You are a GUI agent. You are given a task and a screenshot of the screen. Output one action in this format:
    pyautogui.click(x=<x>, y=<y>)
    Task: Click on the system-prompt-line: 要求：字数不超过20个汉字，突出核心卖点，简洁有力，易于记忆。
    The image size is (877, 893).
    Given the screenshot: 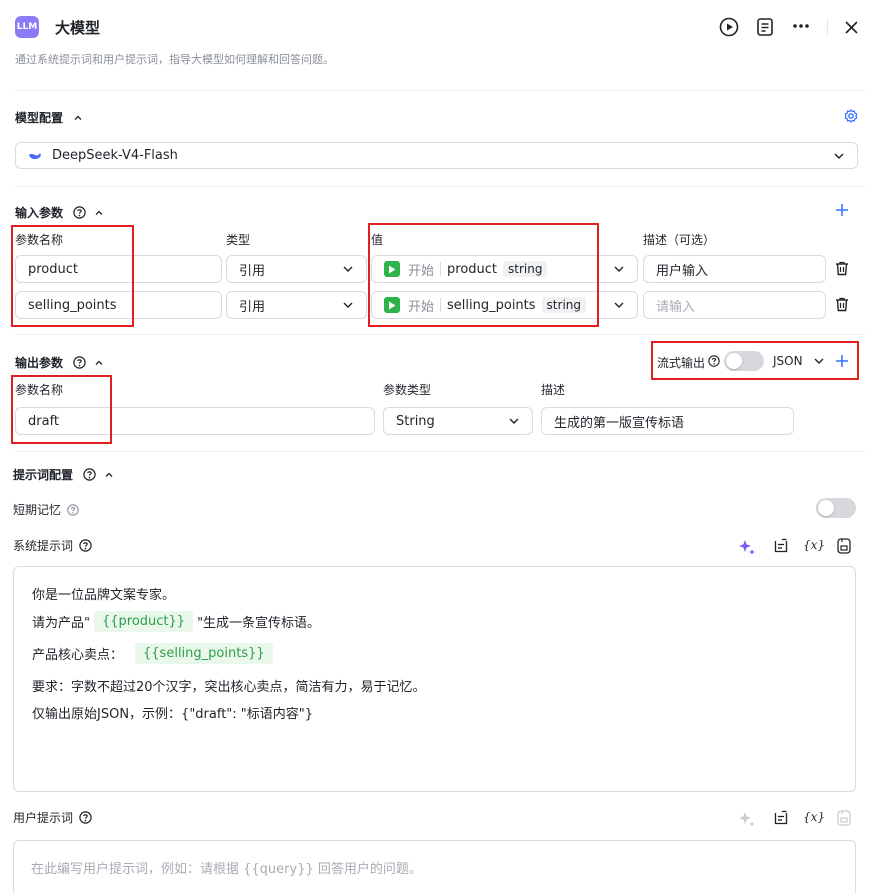 What is the action you would take?
    pyautogui.click(x=229, y=687)
    